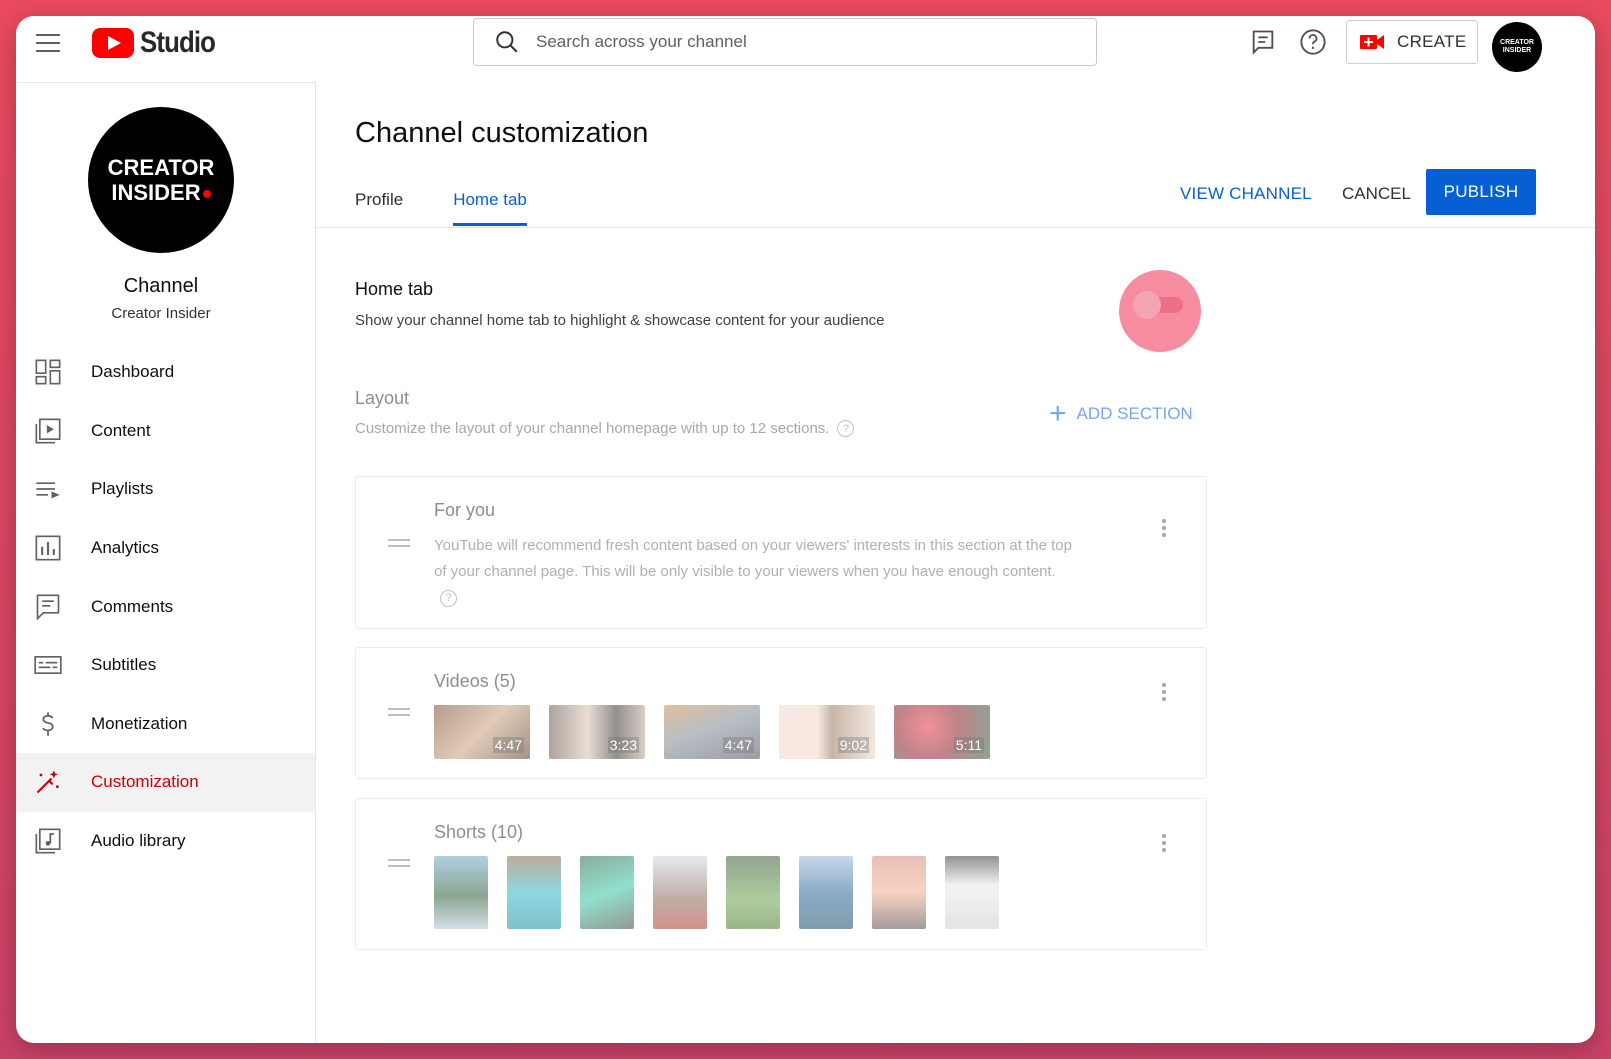 The image size is (1611, 1059). What do you see at coordinates (382, 398) in the screenshot?
I see `layout-heading: Layout` at bounding box center [382, 398].